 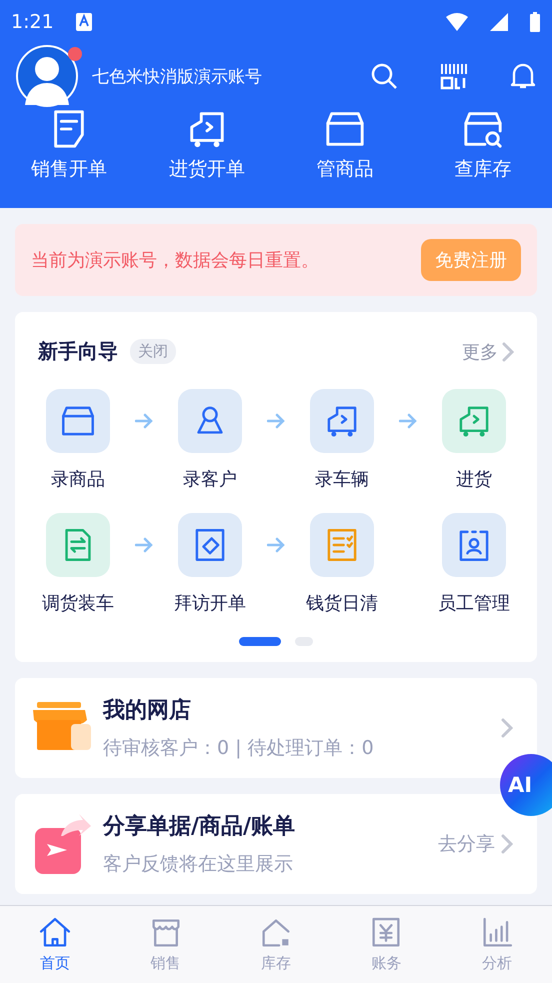 What do you see at coordinates (384, 76) in the screenshot?
I see `search-icon` at bounding box center [384, 76].